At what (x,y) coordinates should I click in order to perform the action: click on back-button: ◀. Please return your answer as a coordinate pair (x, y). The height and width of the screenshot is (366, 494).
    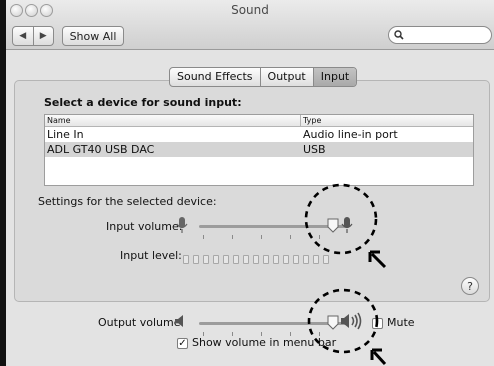
    Looking at the image, I should click on (23, 36).